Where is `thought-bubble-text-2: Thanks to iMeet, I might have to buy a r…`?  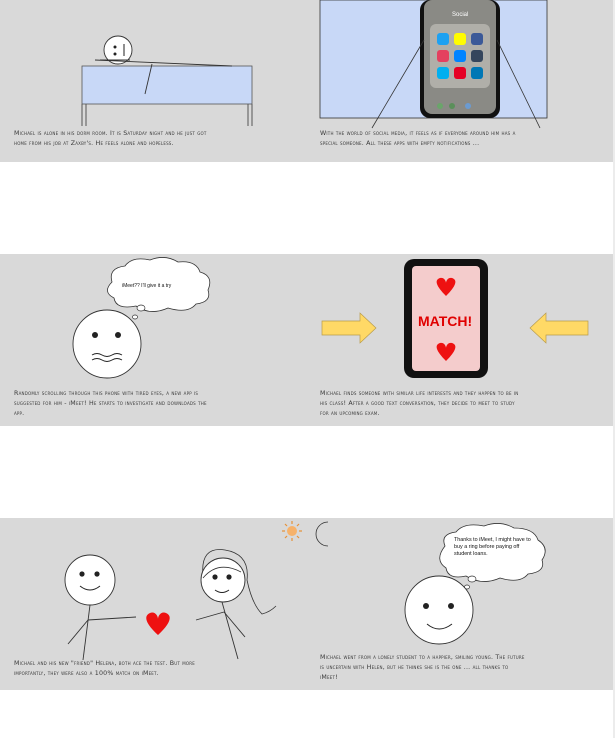
thought-bubble-text-2: Thanks to iMeet, I might have to buy a r… is located at coordinates (492, 547).